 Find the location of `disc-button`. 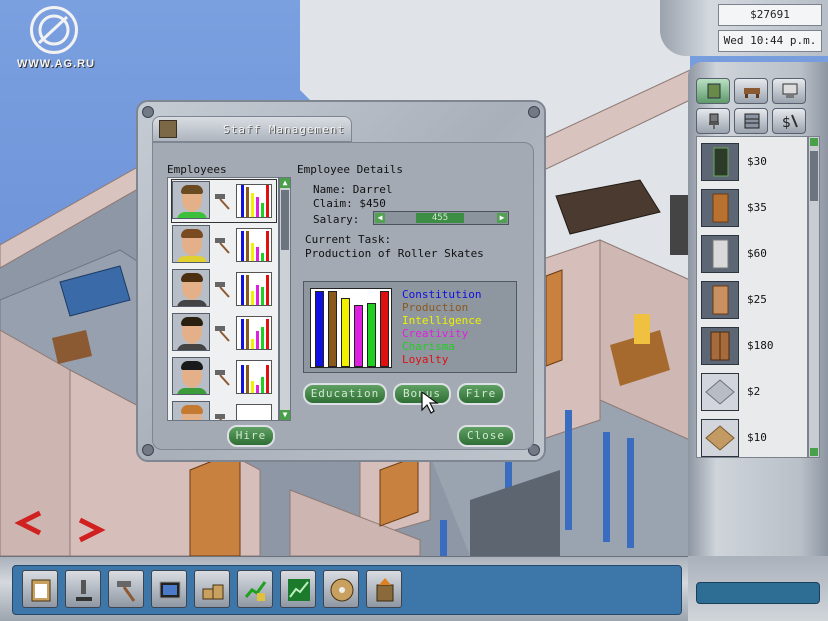

disc-button is located at coordinates (341, 589).